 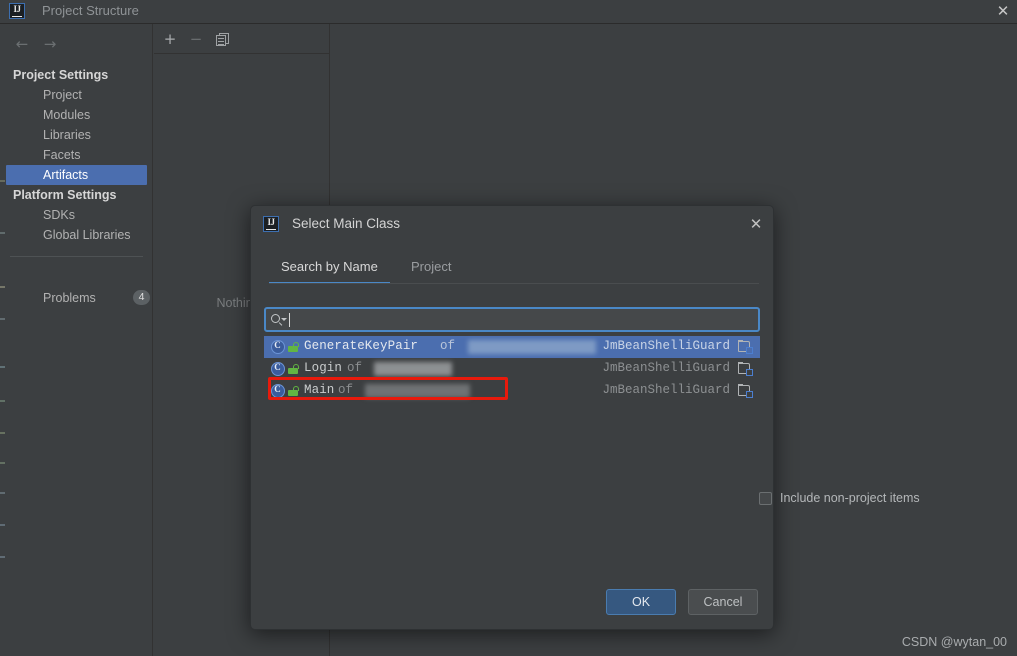 I want to click on copy-artifact-button, so click(x=222, y=39).